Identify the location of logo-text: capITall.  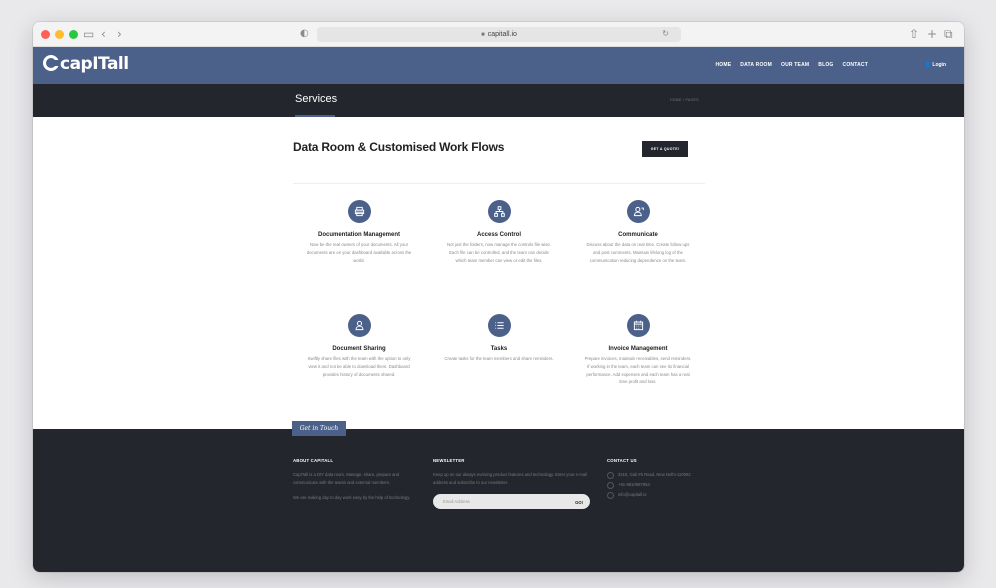
(94, 64).